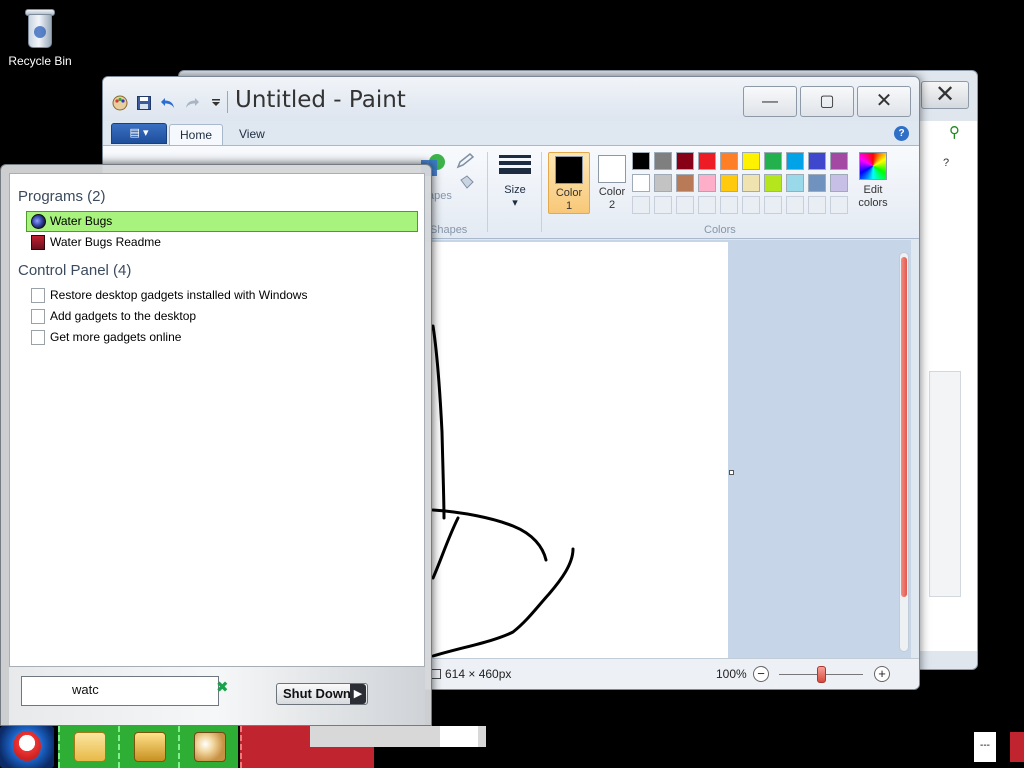 The height and width of the screenshot is (768, 1024). I want to click on start-search-input: watc, so click(120, 691).